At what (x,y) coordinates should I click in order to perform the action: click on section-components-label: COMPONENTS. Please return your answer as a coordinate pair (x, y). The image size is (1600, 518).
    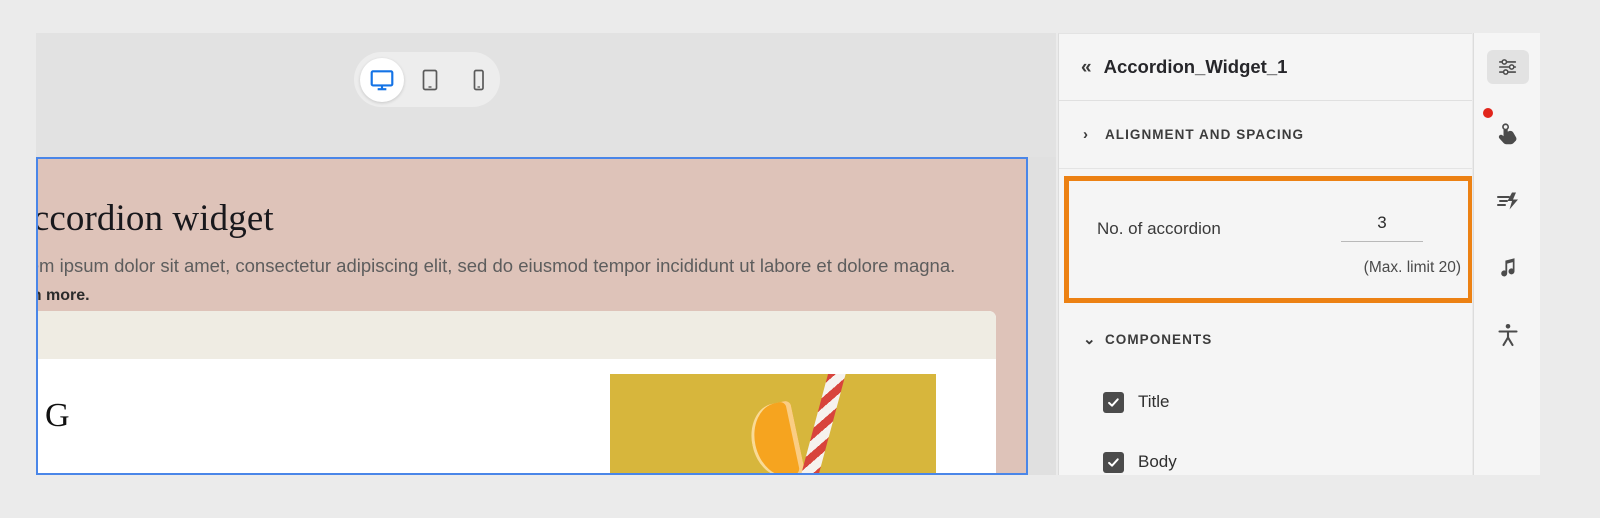
    Looking at the image, I should click on (1159, 339).